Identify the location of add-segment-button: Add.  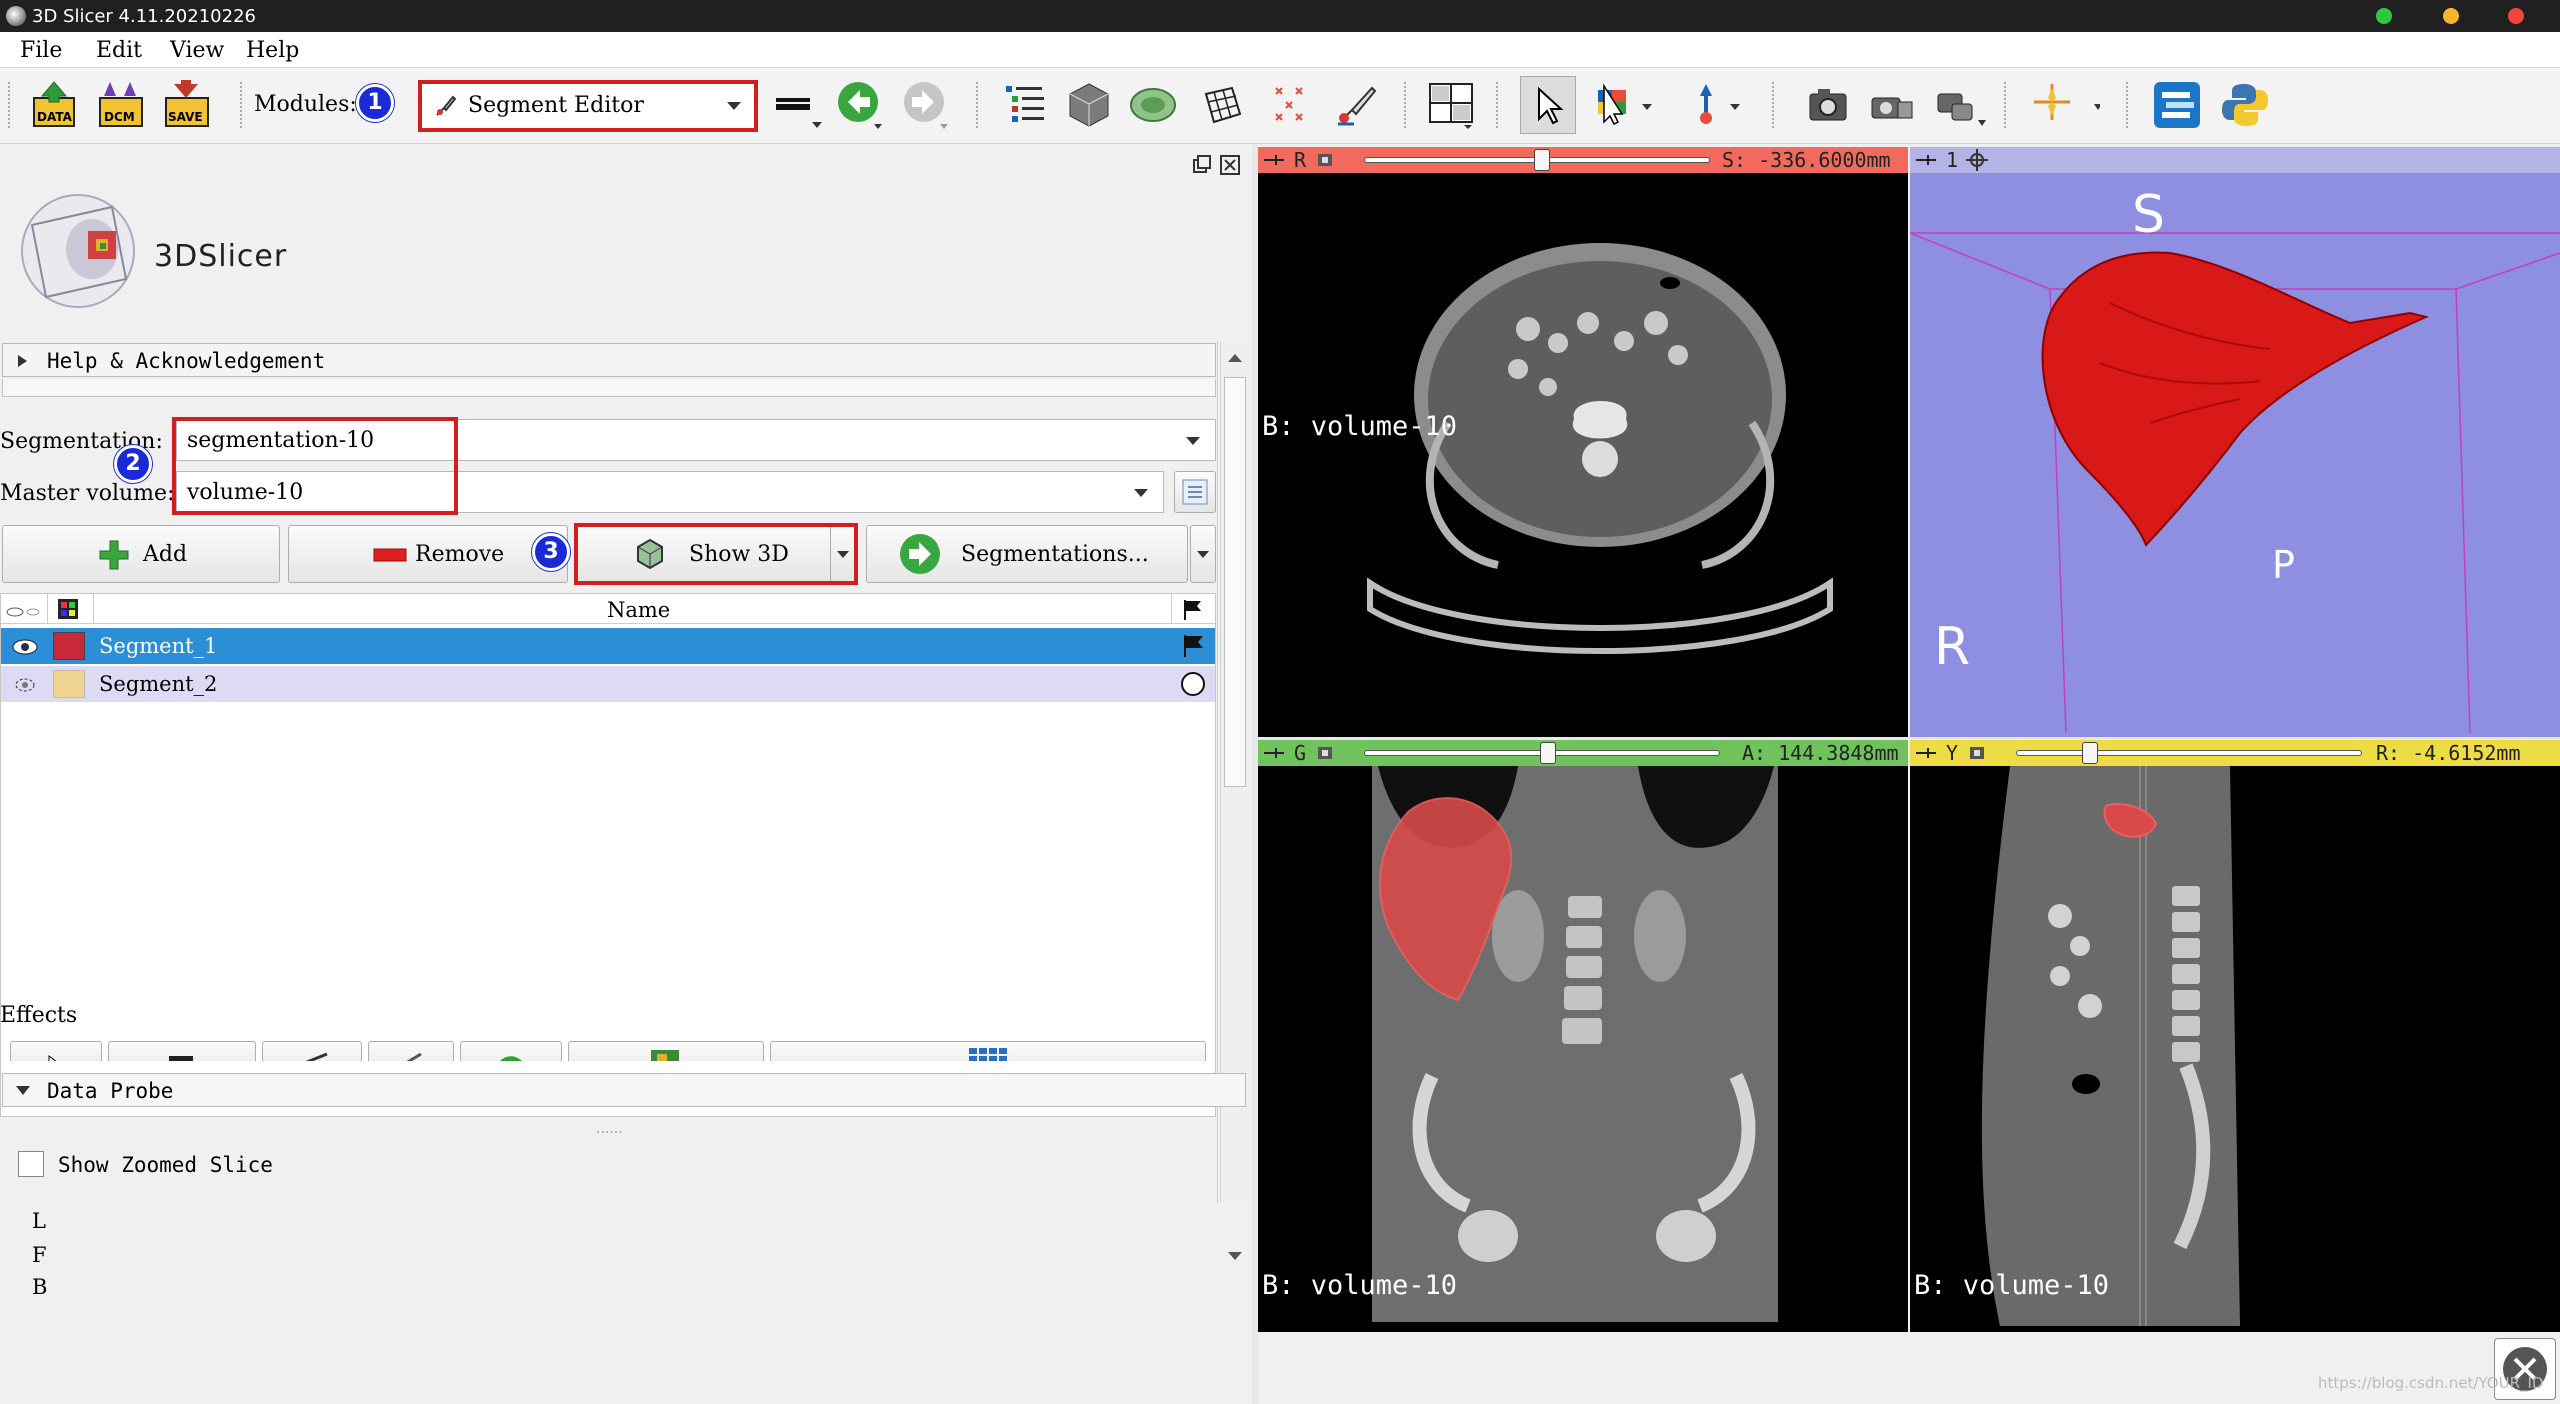
(141, 554).